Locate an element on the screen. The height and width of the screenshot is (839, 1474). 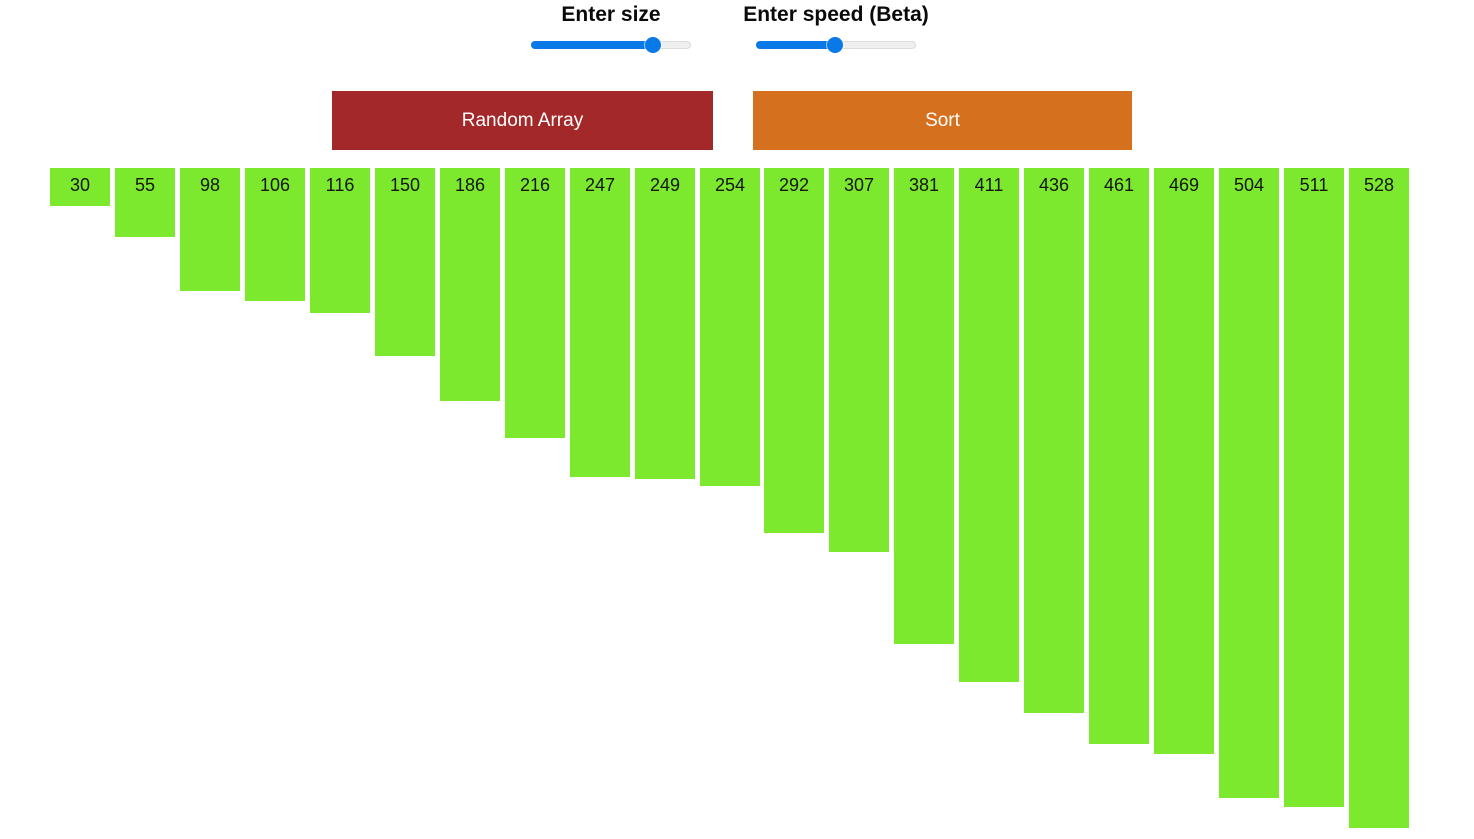
sort-button: Sort is located at coordinates (942, 120).